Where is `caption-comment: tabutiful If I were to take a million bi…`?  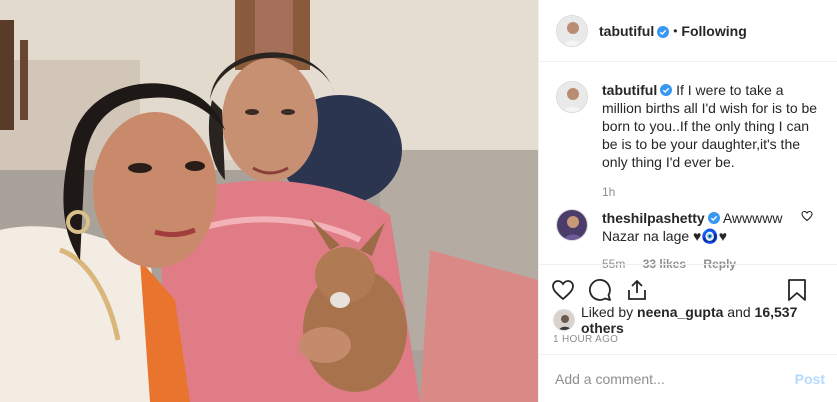
caption-comment: tabutiful If I were to take a million bi… is located at coordinates (689, 141).